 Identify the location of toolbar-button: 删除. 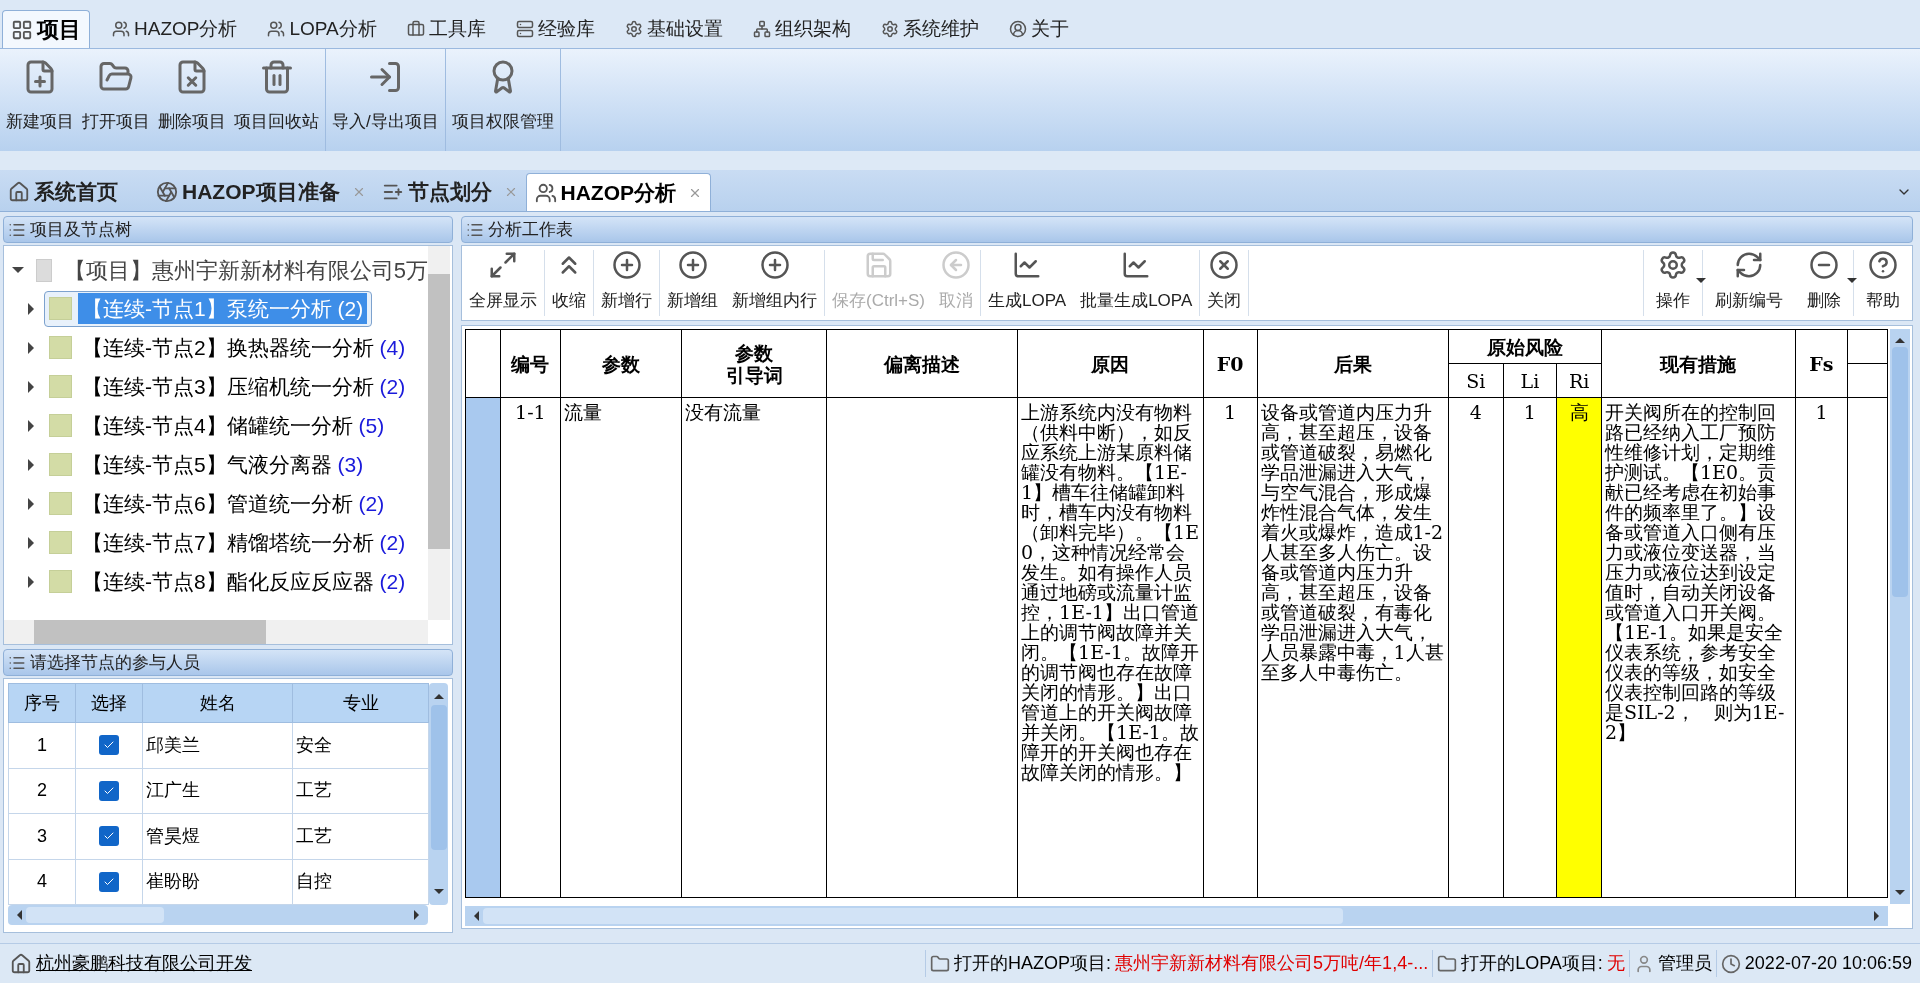
(1824, 283).